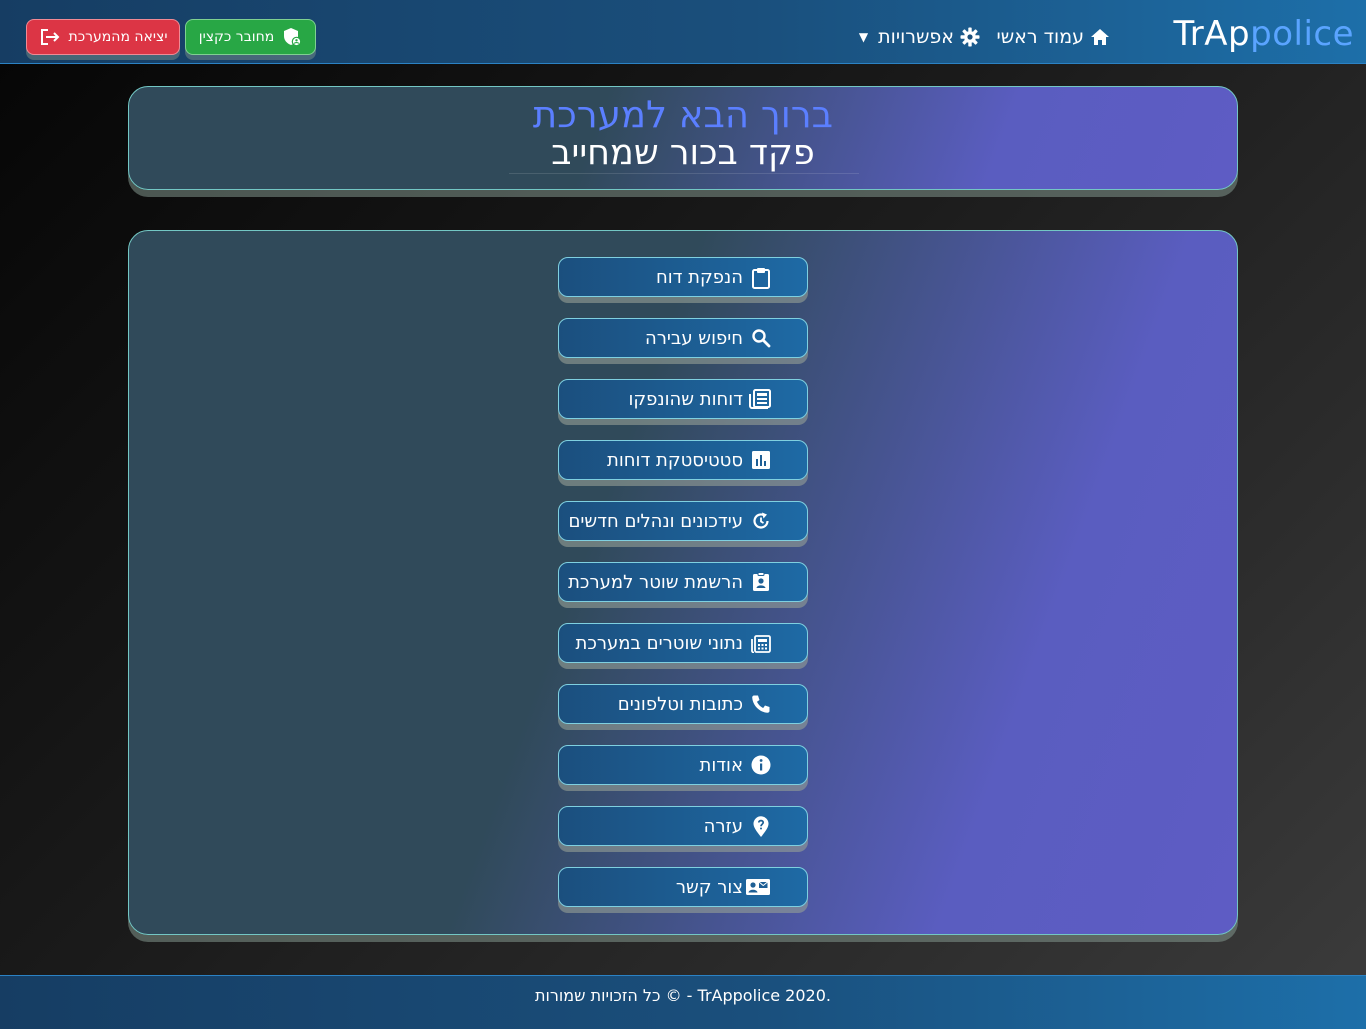 Image resolution: width=1366 pixels, height=1029 pixels. I want to click on menu-label: דוחות שהונפקו, so click(686, 399).